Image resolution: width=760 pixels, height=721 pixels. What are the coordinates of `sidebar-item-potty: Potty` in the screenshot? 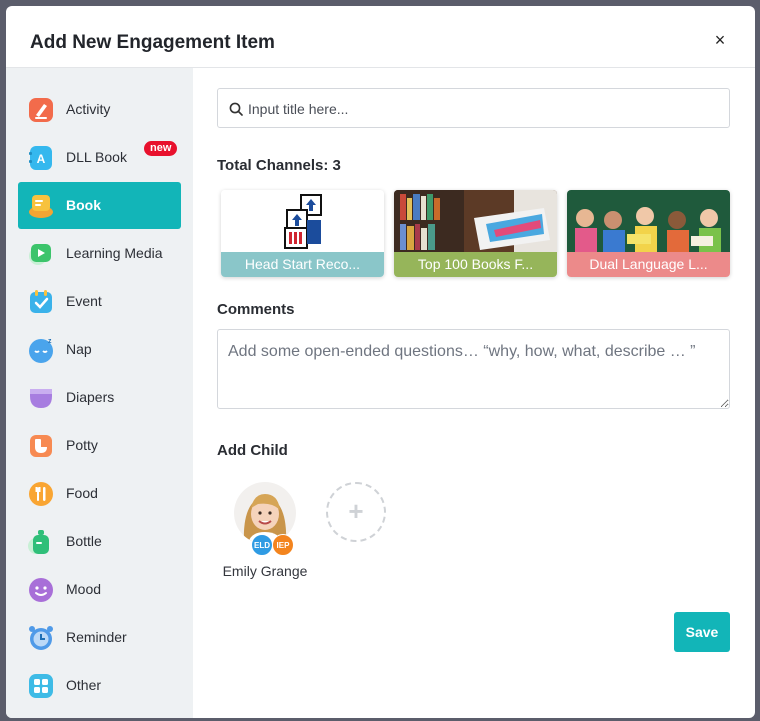 It's located at (99, 445).